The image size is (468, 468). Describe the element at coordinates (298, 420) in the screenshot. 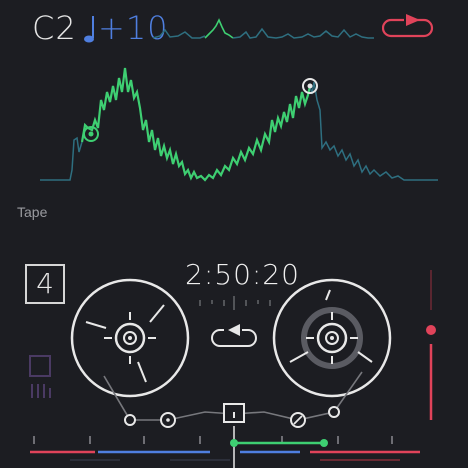

I see `erase-head-icon` at that location.